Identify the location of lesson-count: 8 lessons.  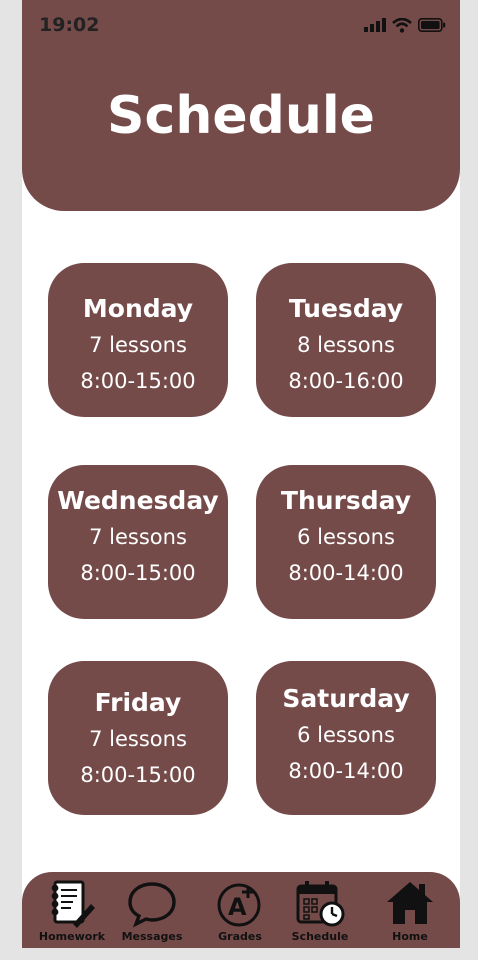
(346, 345).